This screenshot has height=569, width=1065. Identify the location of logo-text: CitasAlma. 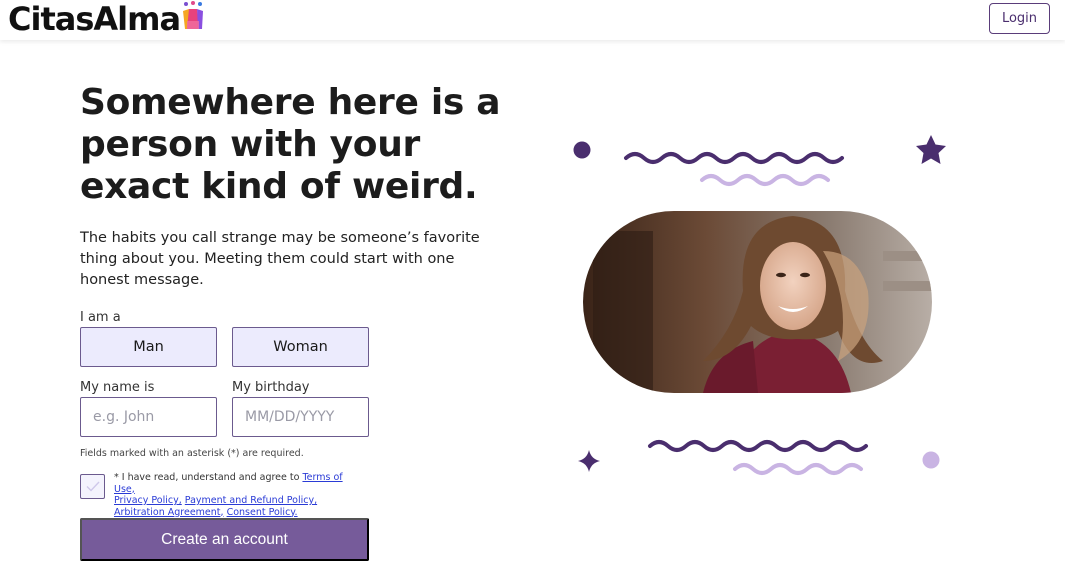
(94, 19).